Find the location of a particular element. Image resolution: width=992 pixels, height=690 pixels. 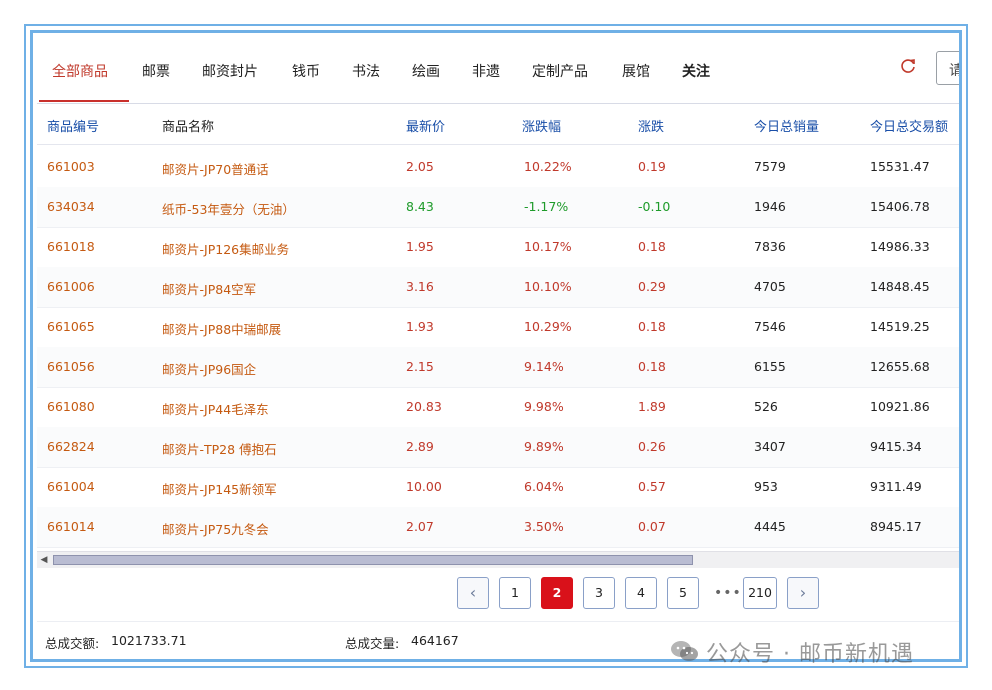

page-button-5: 5 is located at coordinates (683, 593).